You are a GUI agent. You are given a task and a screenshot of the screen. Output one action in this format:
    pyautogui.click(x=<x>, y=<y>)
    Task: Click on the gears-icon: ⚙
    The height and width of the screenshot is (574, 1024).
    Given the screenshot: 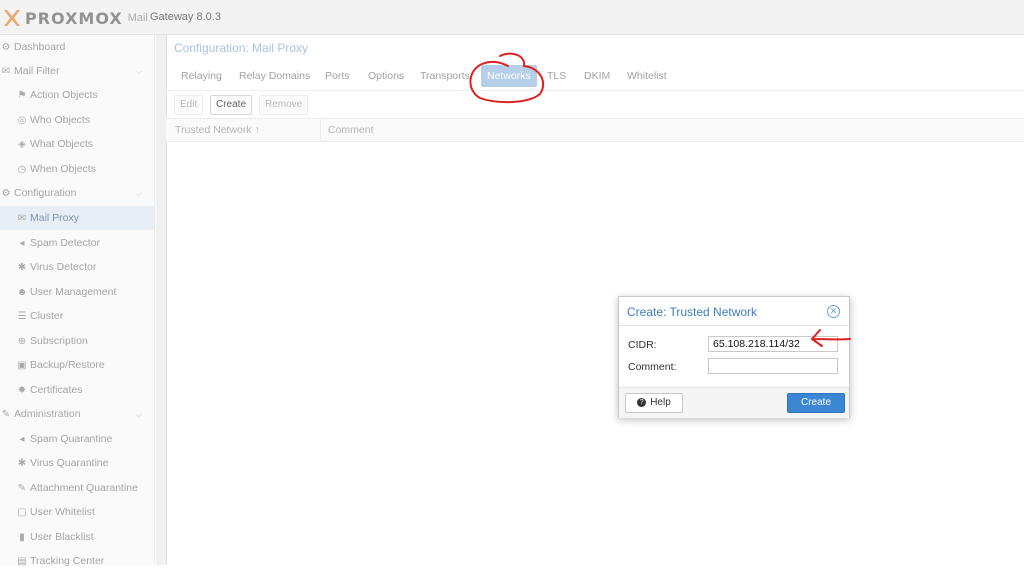 What is the action you would take?
    pyautogui.click(x=6, y=193)
    